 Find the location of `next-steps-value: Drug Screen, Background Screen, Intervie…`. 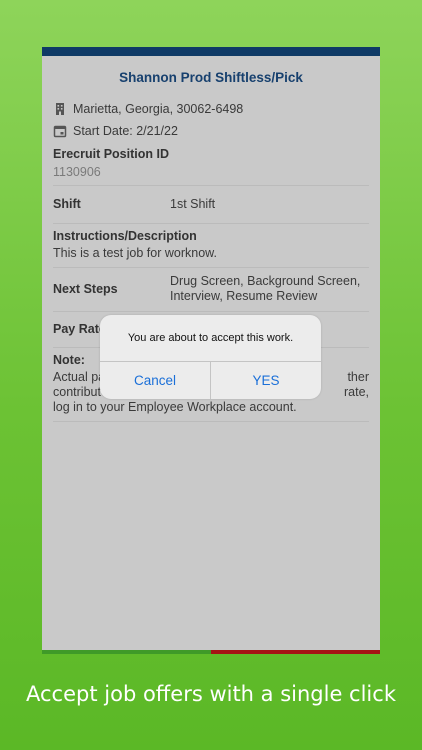

next-steps-value: Drug Screen, Background Screen, Intervie… is located at coordinates (265, 288).